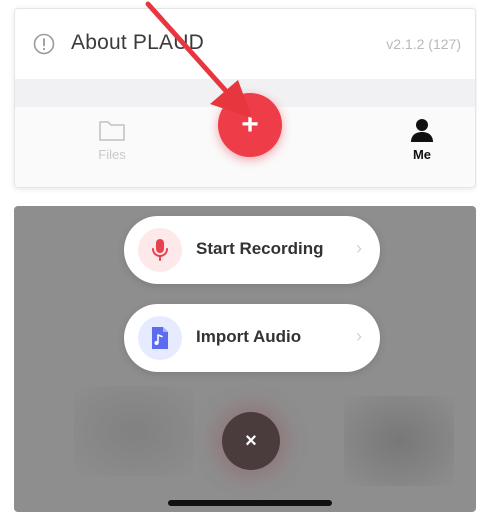 This screenshot has height=515, width=477. I want to click on tab-files: Files, so click(112, 143).